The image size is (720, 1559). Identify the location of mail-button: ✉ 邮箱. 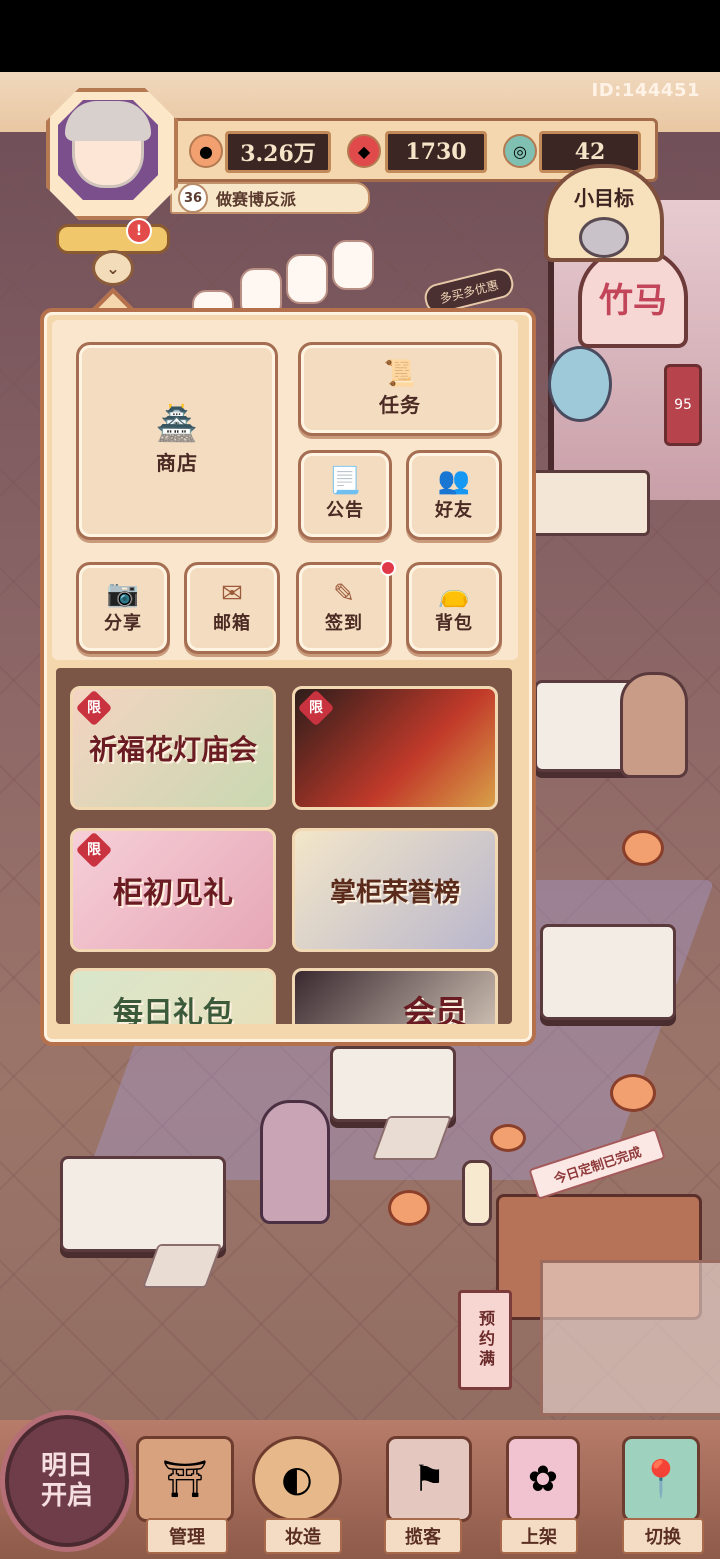
(232, 608).